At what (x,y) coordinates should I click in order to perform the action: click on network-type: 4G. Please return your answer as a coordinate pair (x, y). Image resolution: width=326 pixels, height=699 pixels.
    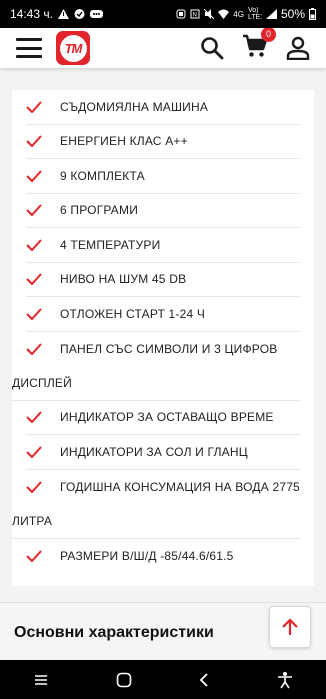
    Looking at the image, I should click on (238, 14).